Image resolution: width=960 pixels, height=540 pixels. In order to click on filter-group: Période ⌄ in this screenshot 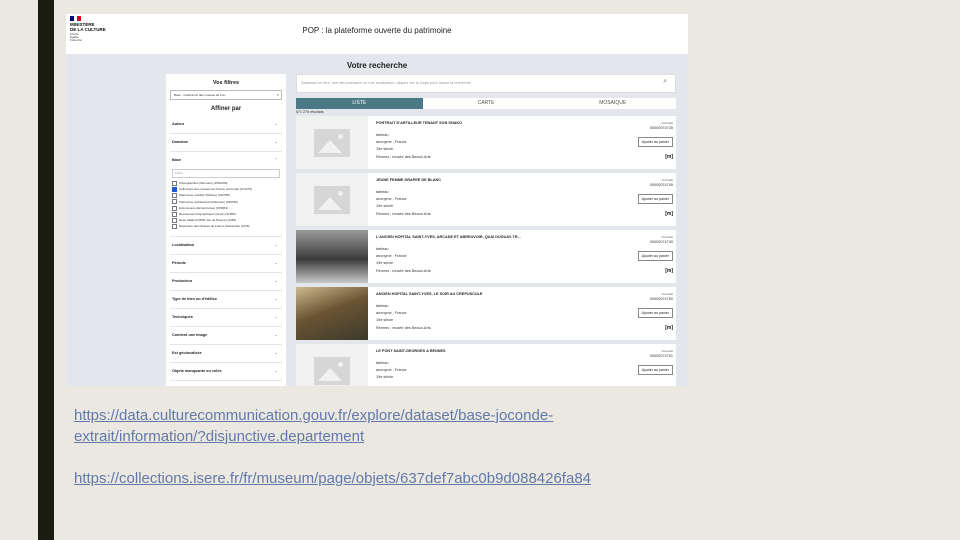, I will do `click(226, 264)`.